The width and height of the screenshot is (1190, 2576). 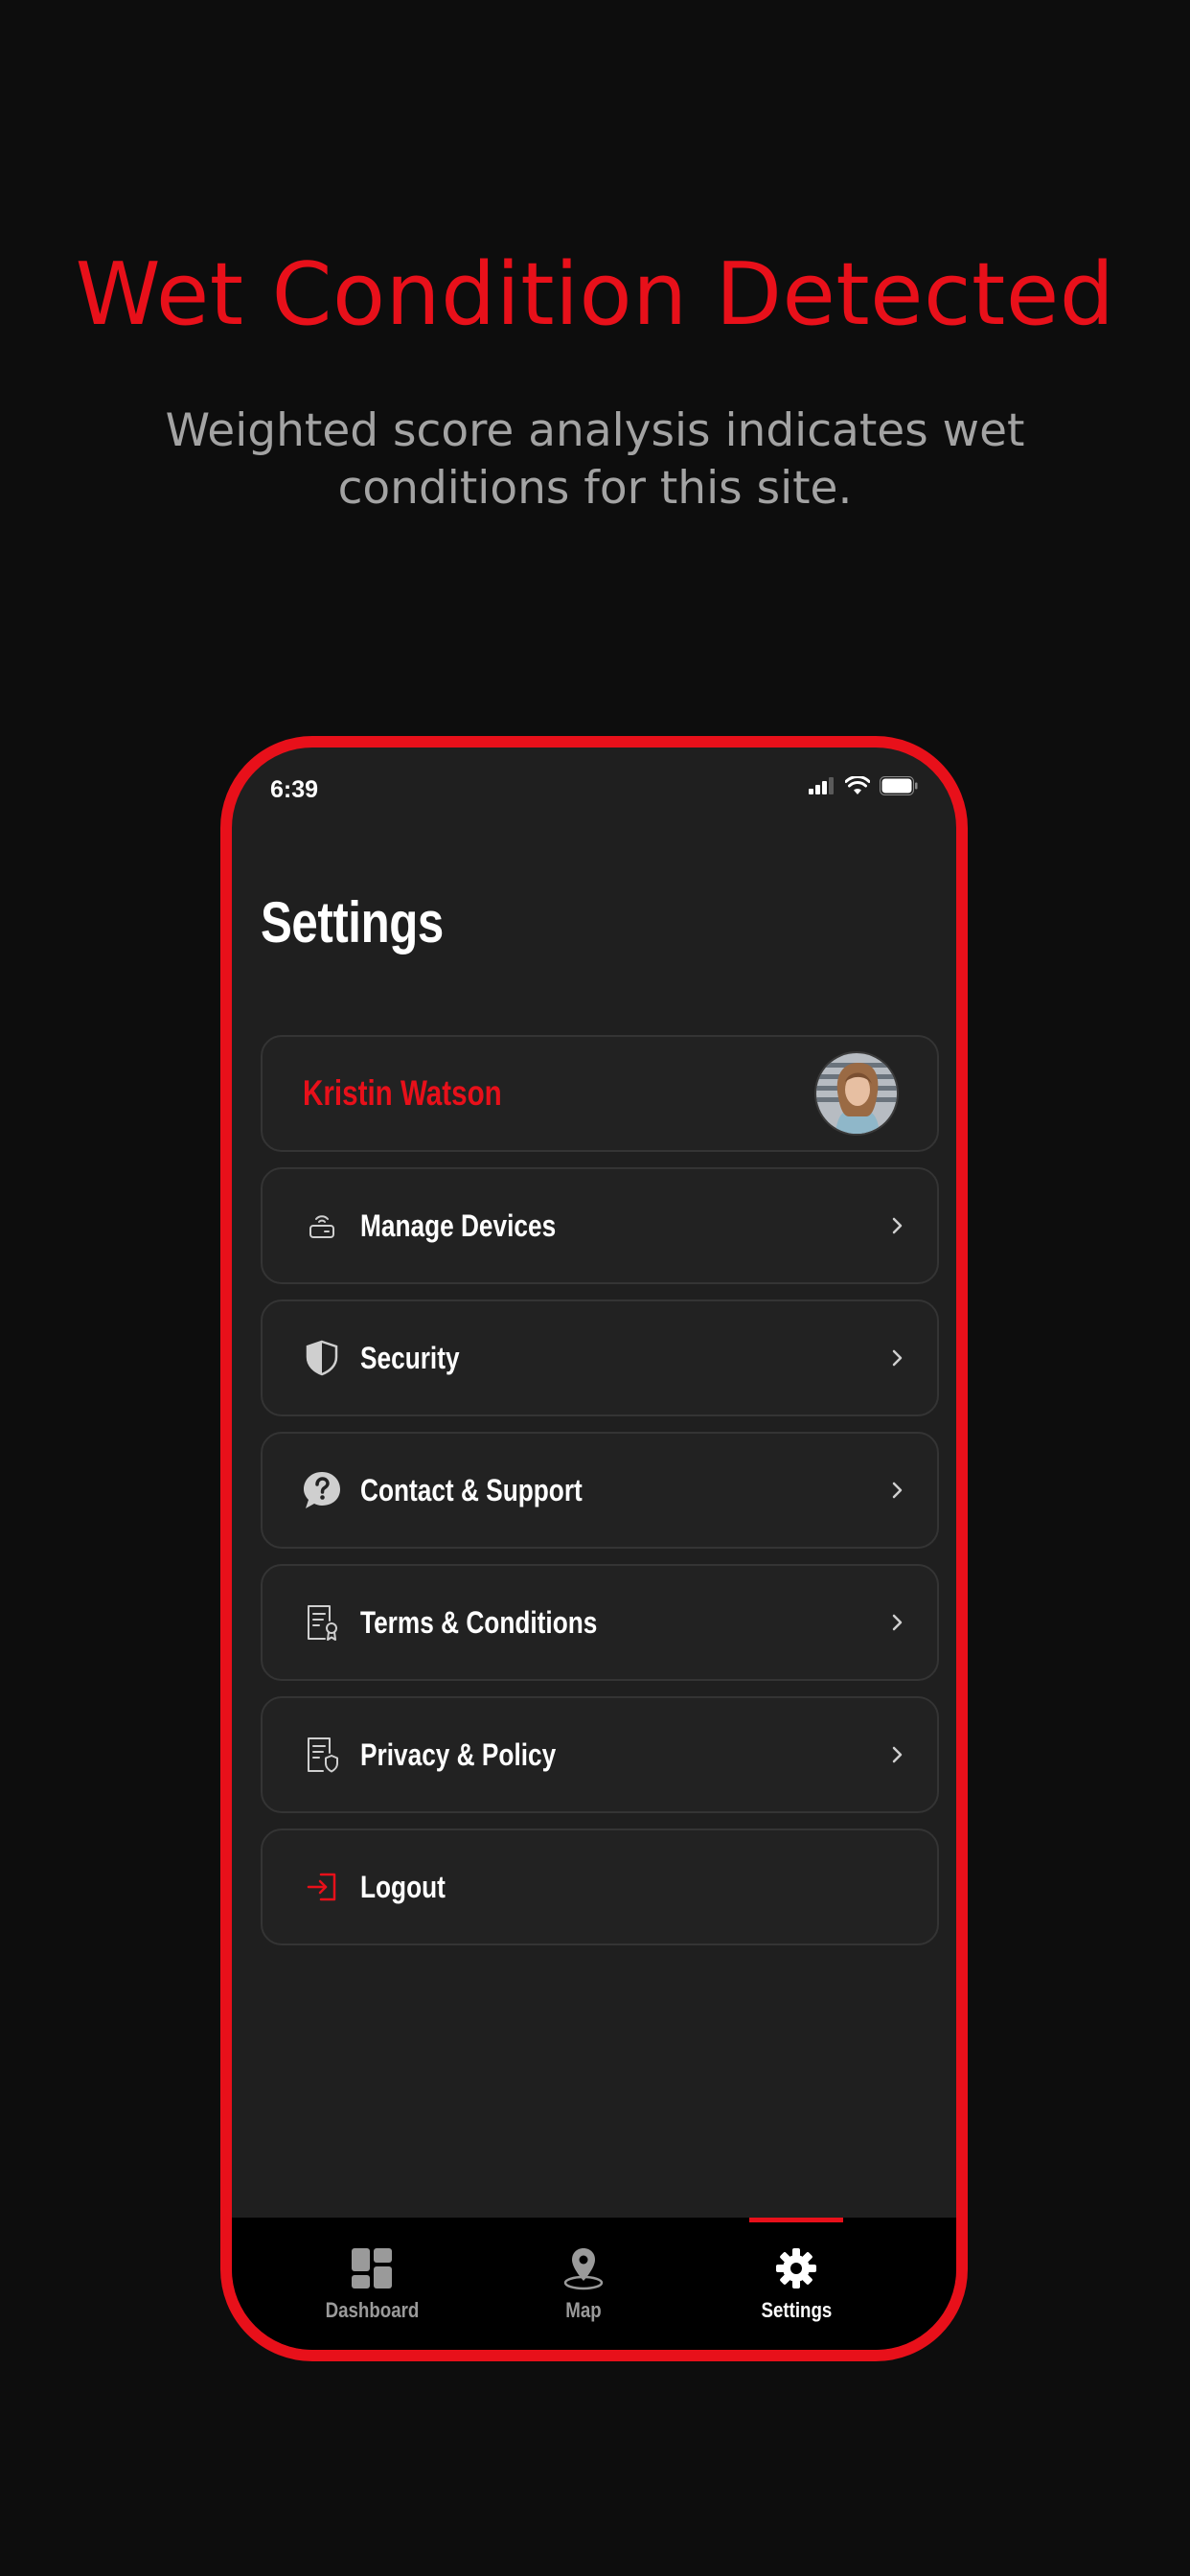 I want to click on tab-dashboard: Dashboard, so click(x=372, y=2284).